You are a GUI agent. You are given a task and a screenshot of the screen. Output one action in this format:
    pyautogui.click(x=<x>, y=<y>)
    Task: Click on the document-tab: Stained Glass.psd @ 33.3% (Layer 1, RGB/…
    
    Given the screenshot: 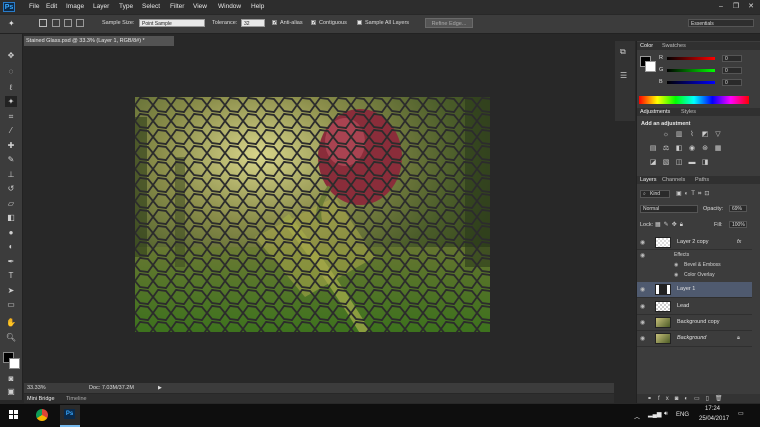 What is the action you would take?
    pyautogui.click(x=99, y=41)
    